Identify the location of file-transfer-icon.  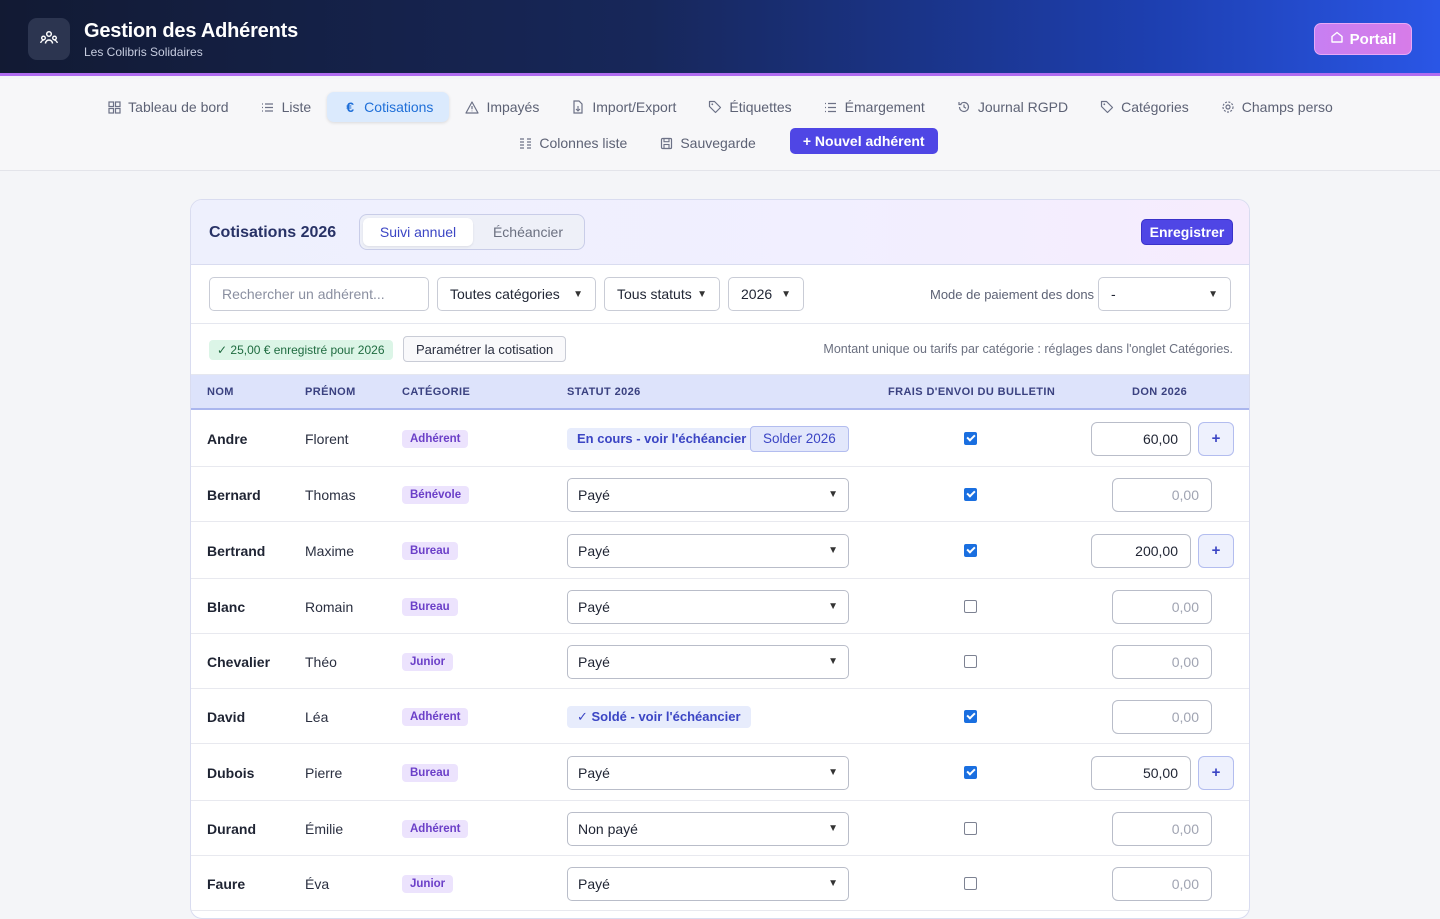
(578, 107).